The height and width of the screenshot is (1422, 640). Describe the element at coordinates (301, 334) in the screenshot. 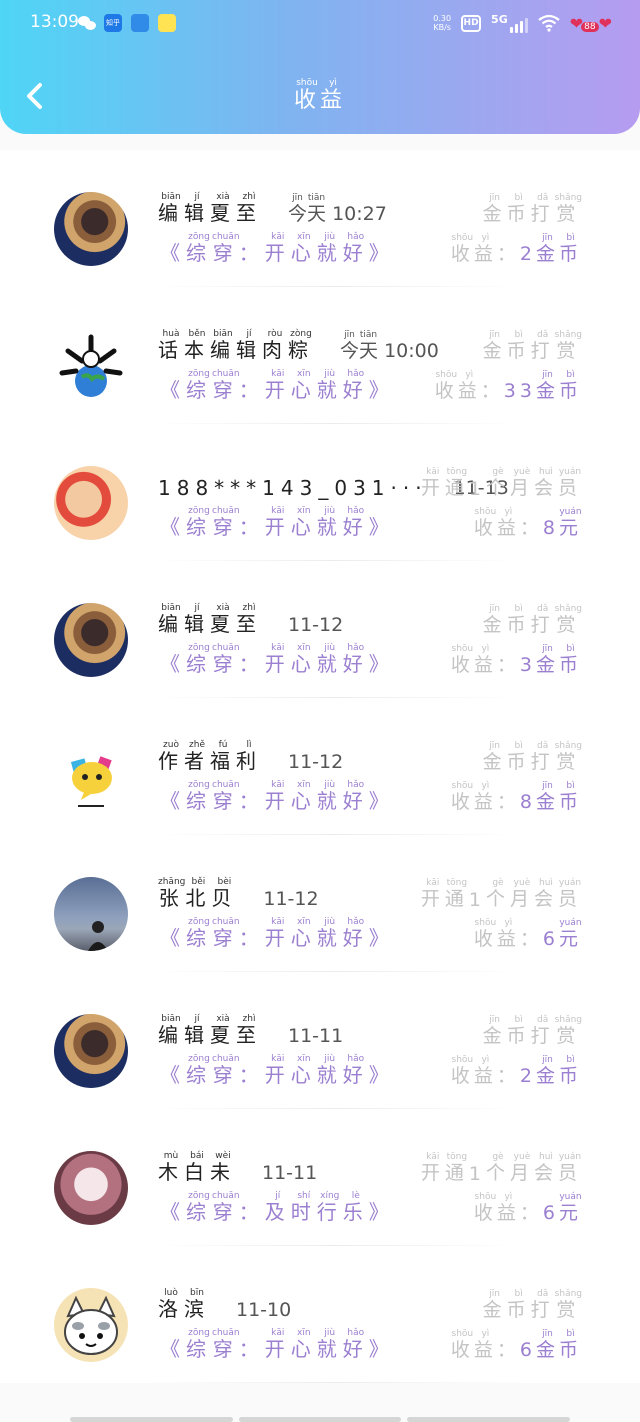

I see `pinyin-annotation: zòng` at that location.